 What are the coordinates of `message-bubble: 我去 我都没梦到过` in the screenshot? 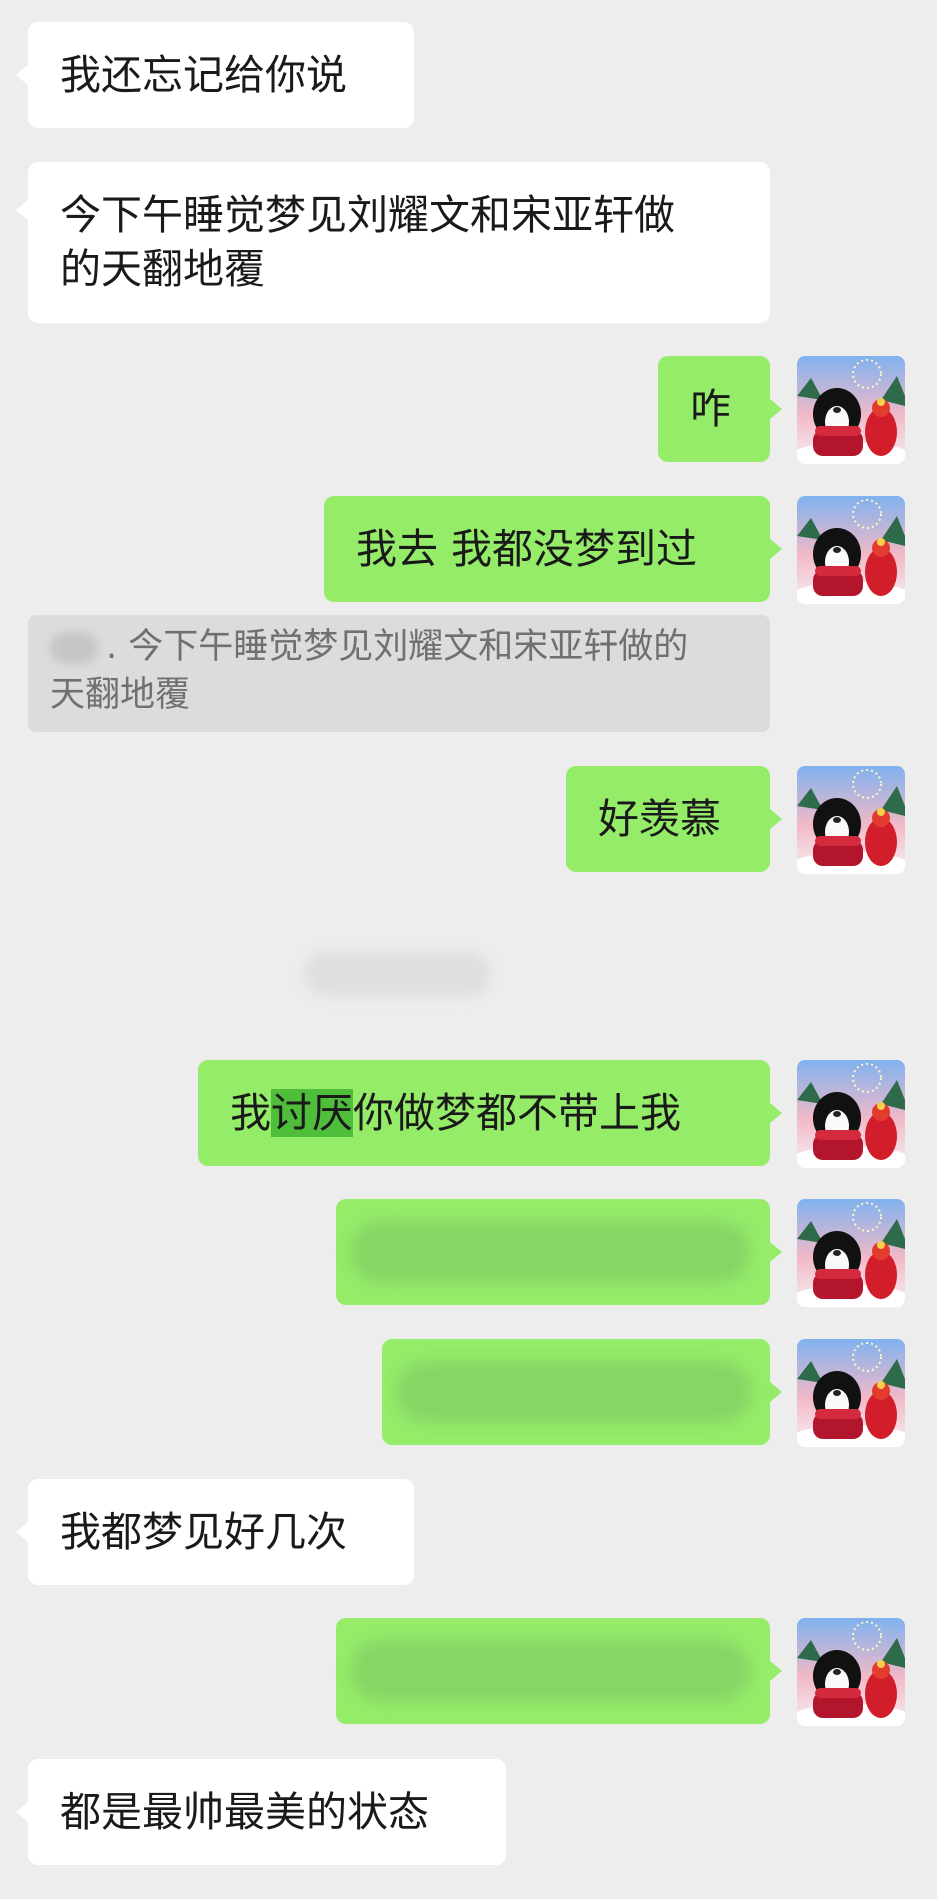 It's located at (547, 549).